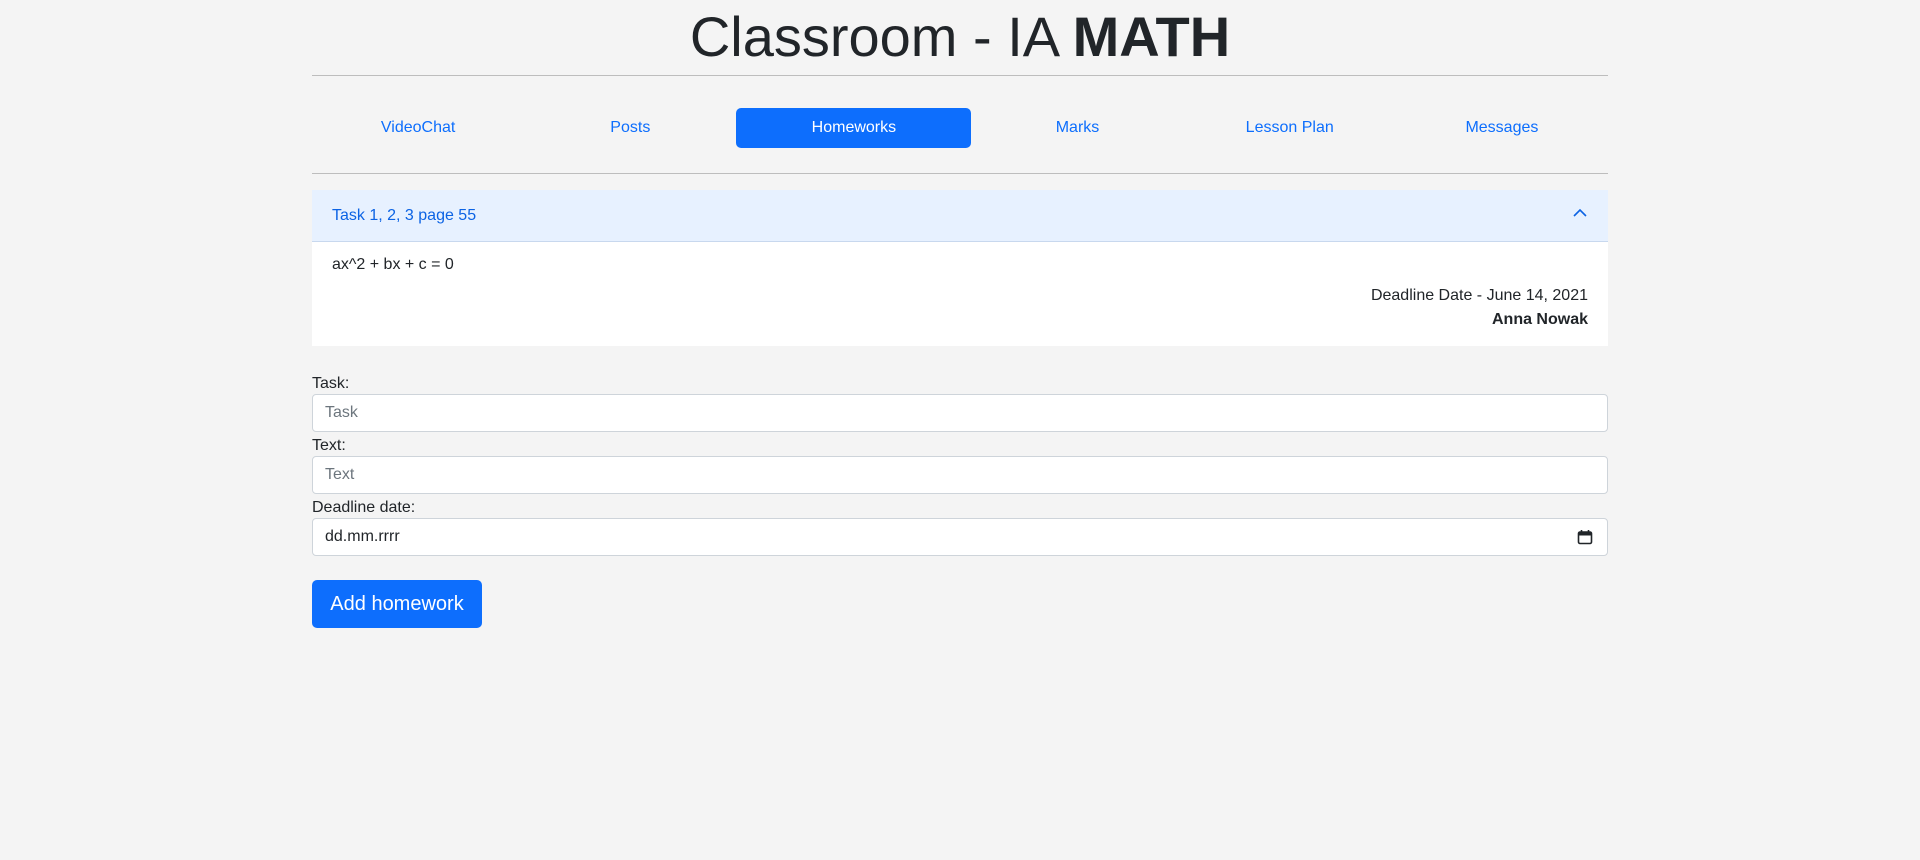  I want to click on tab-videochat: VideoChat, so click(418, 128).